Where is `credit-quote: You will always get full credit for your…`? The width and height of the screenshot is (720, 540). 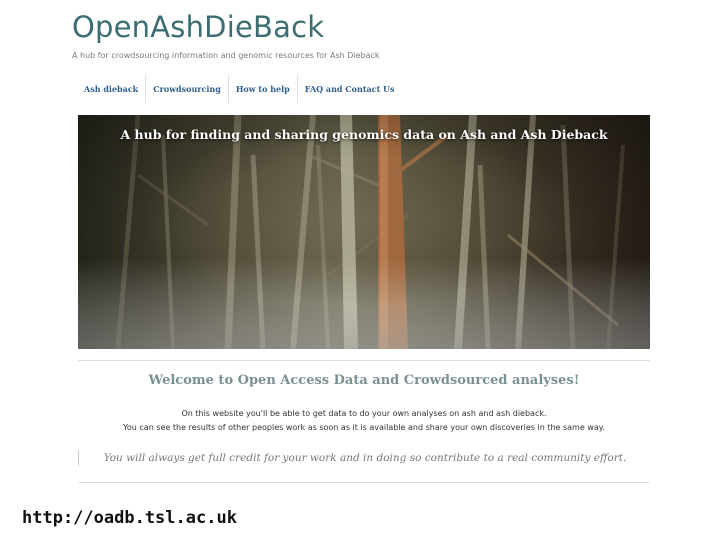 credit-quote: You will always get full credit for your… is located at coordinates (364, 458).